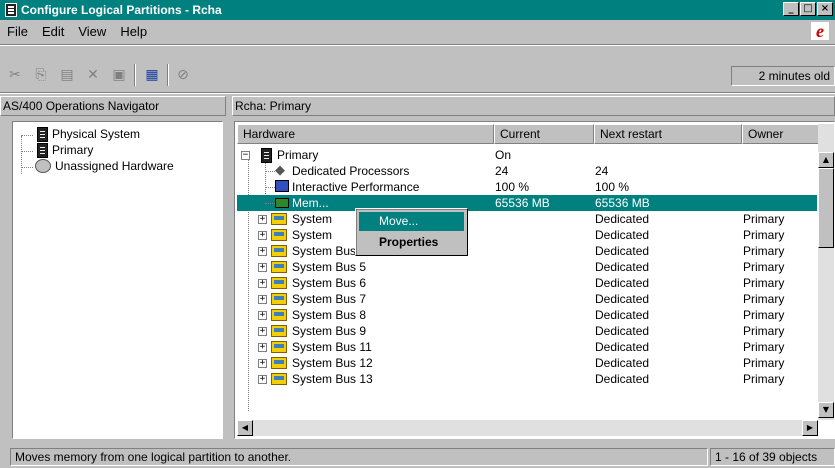 The width and height of the screenshot is (835, 468). I want to click on tree-item-primary: Primary, so click(64, 150).